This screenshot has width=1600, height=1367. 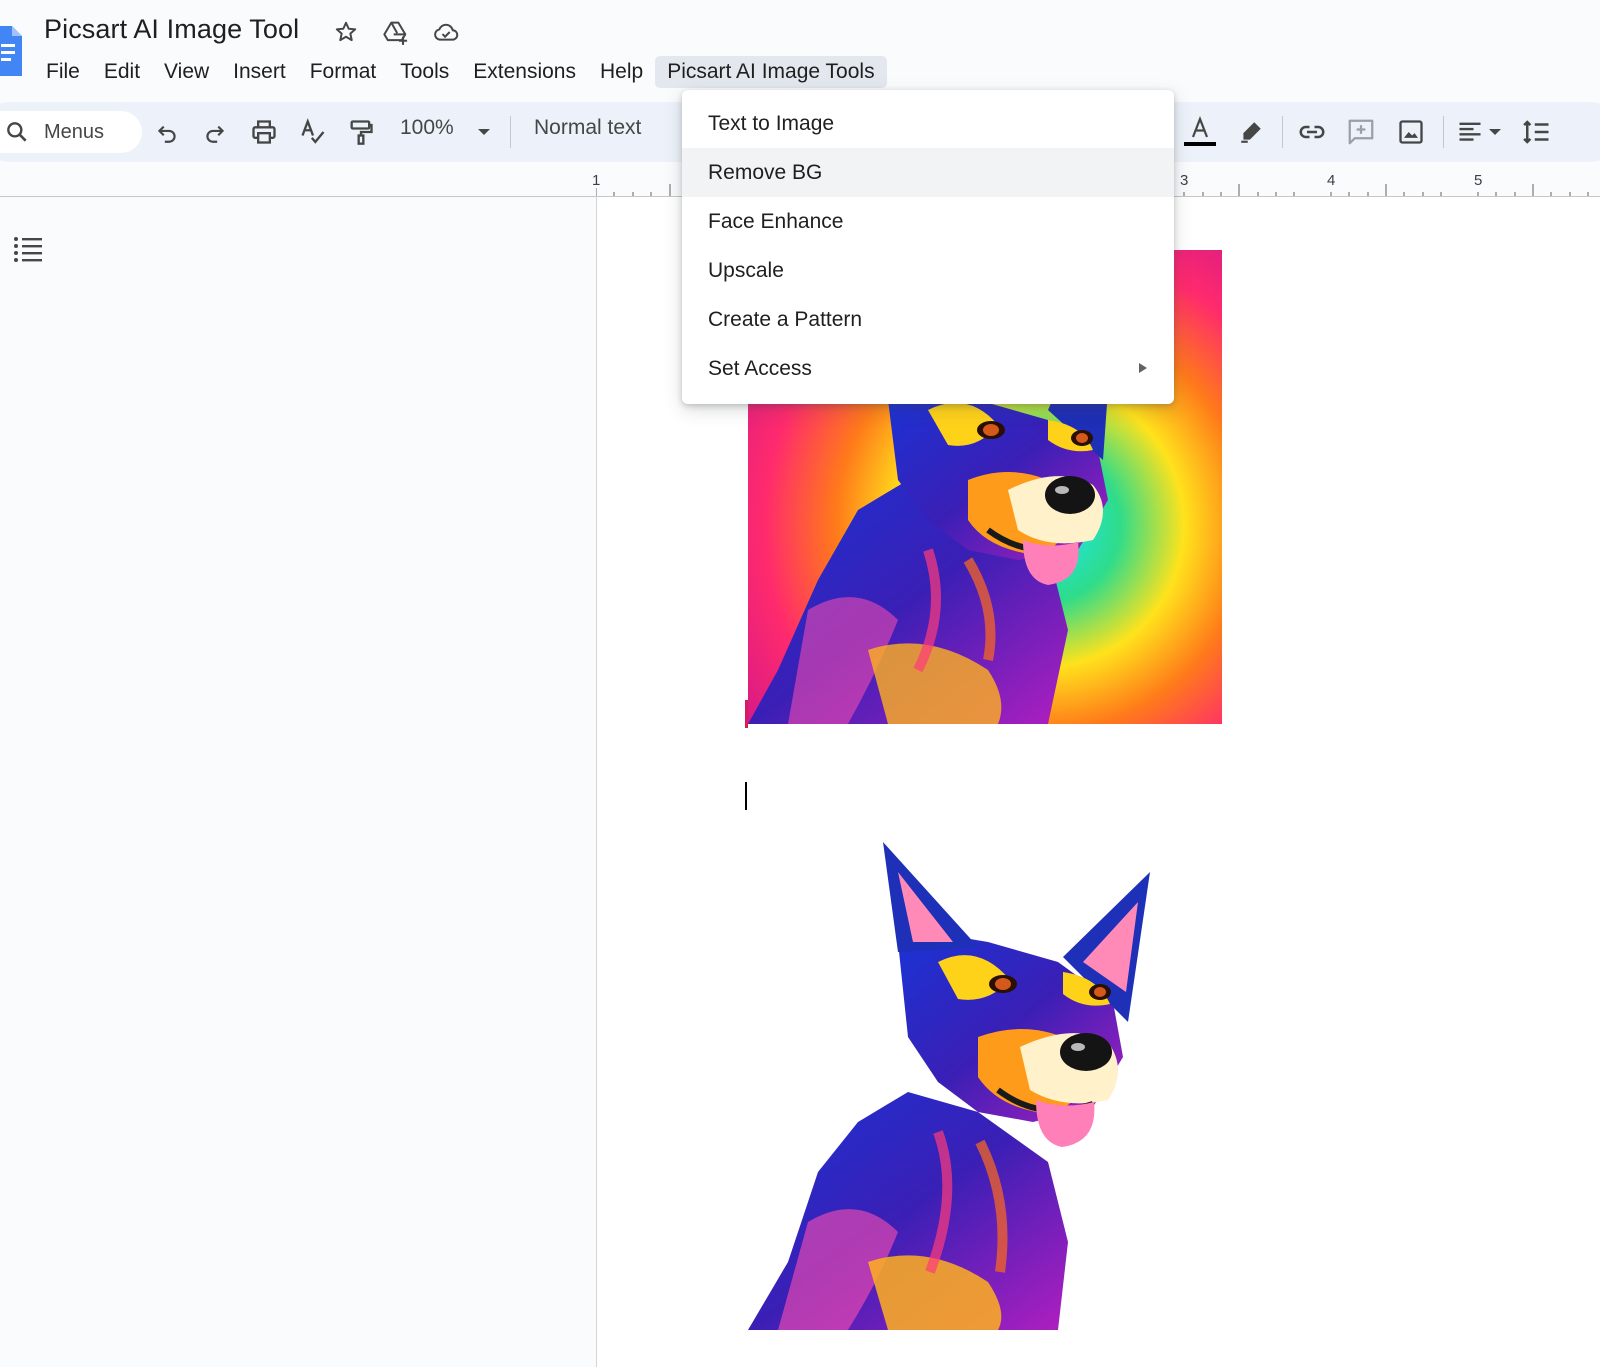 I want to click on line-spacing-button, so click(x=1536, y=132).